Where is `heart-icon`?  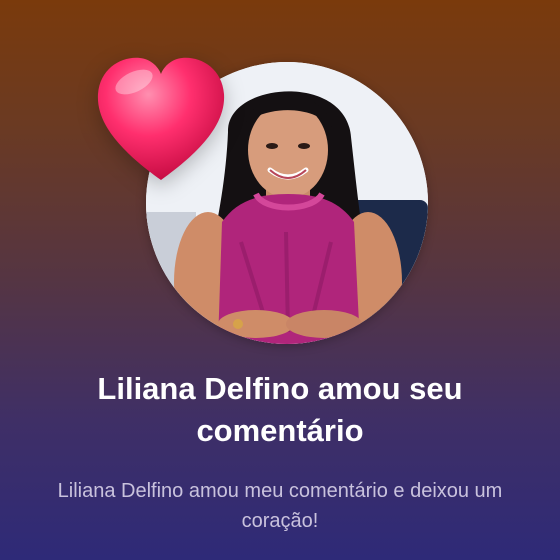
heart-icon is located at coordinates (161, 118).